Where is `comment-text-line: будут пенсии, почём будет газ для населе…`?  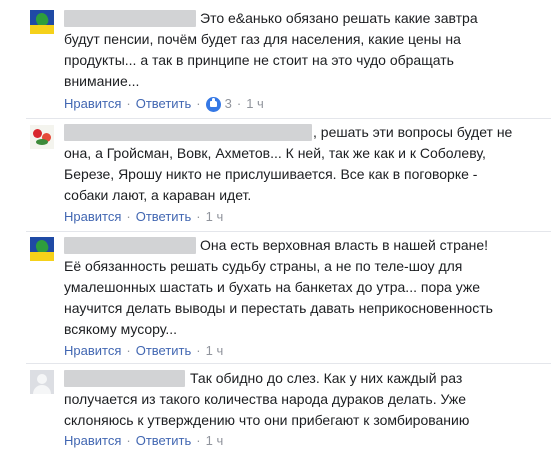
comment-text-line: будут пенсии, почём будет газ для населе… is located at coordinates (262, 39).